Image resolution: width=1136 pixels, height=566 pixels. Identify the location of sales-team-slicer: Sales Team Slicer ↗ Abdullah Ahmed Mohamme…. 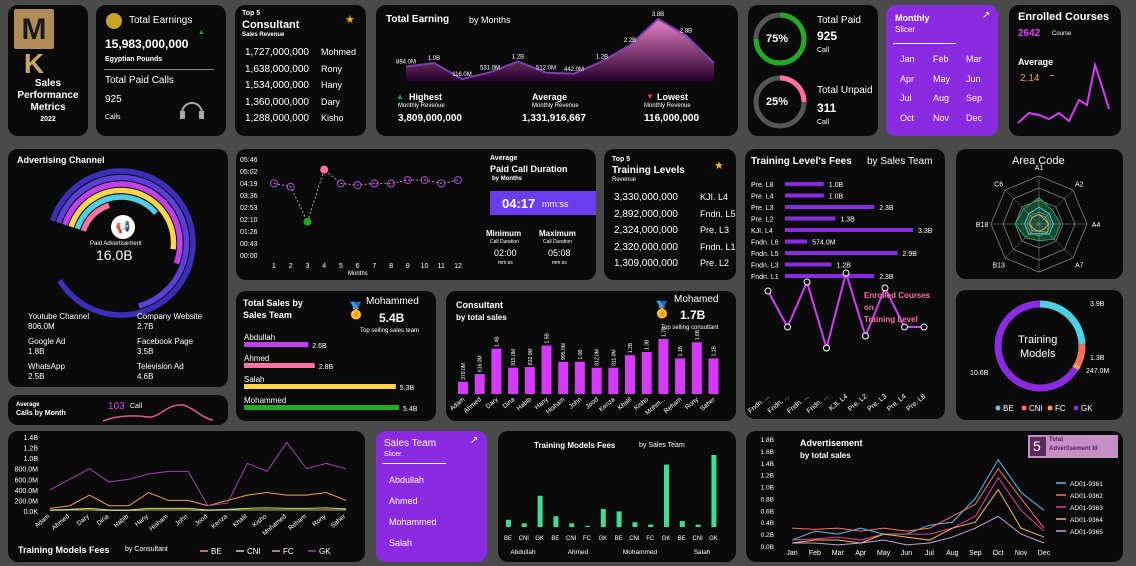
(431, 496).